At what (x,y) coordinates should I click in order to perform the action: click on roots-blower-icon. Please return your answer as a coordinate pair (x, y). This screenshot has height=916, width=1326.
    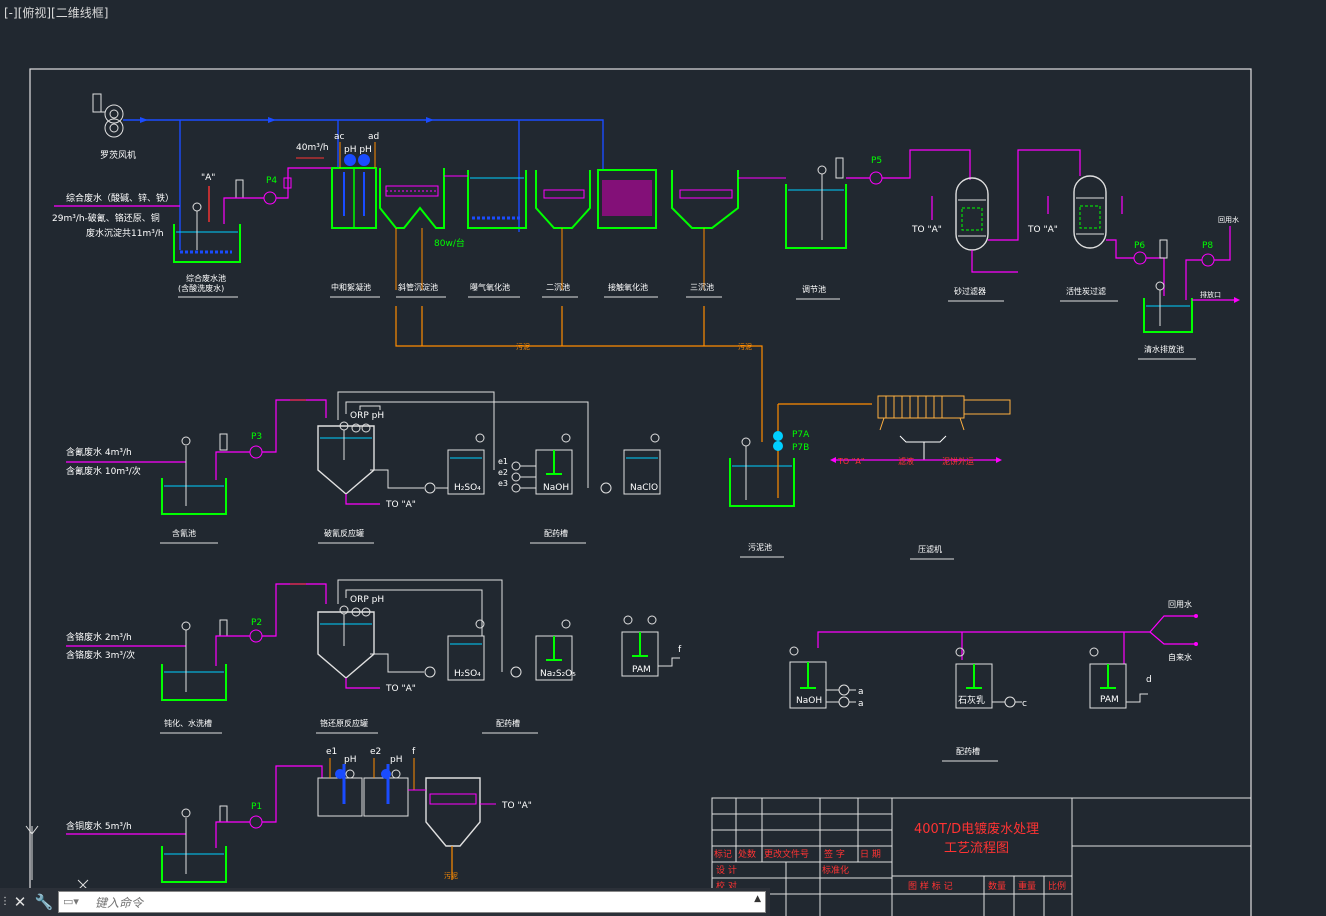
    Looking at the image, I should click on (136, 115).